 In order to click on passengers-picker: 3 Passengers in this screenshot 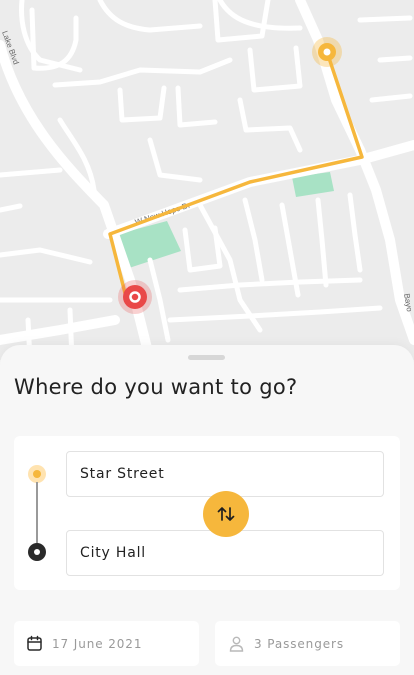, I will do `click(307, 643)`.